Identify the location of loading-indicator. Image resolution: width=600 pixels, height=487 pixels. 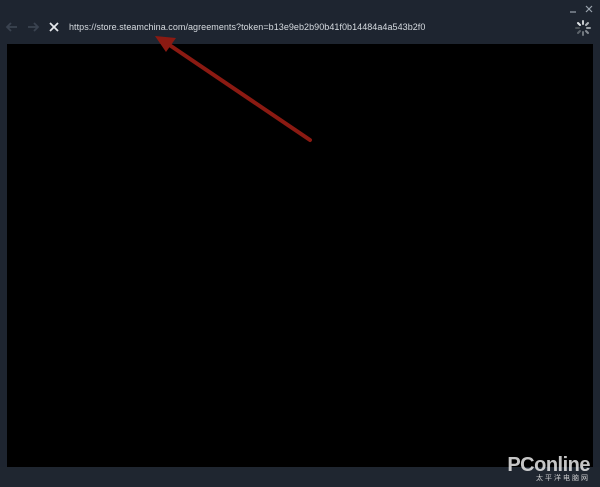
(583, 28).